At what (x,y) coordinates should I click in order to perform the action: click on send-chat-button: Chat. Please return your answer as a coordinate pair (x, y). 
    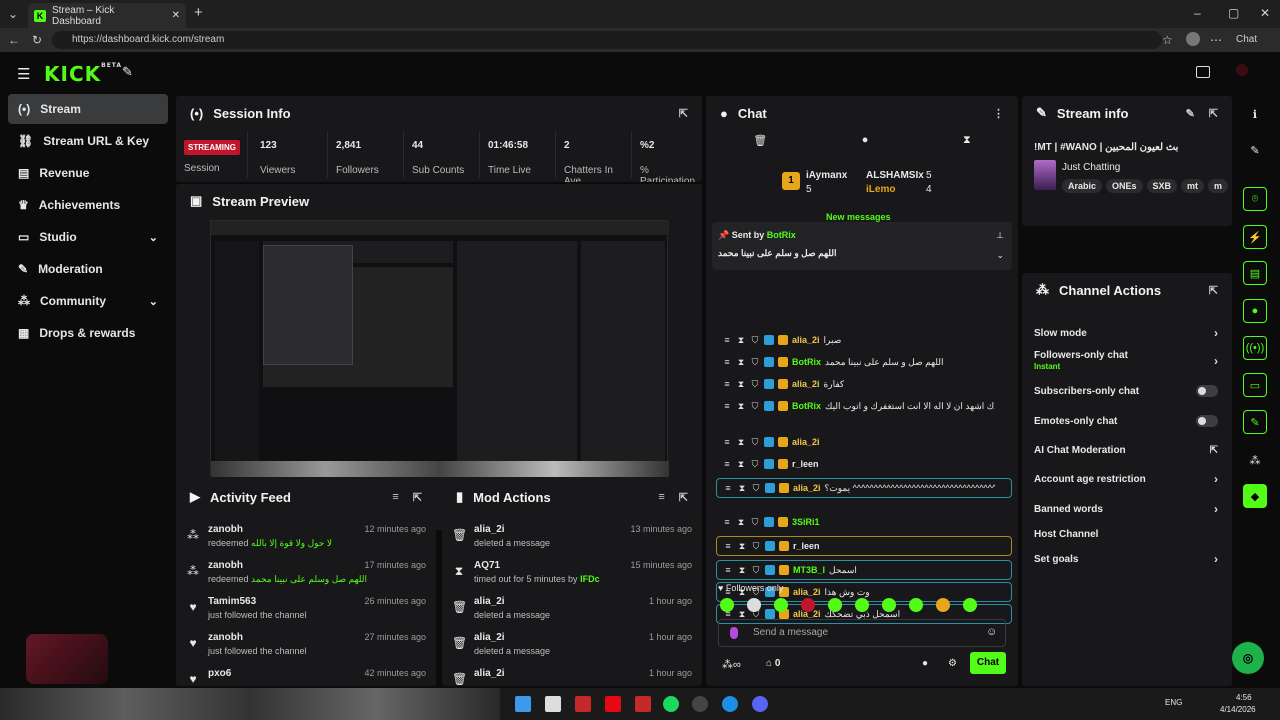
    Looking at the image, I should click on (988, 663).